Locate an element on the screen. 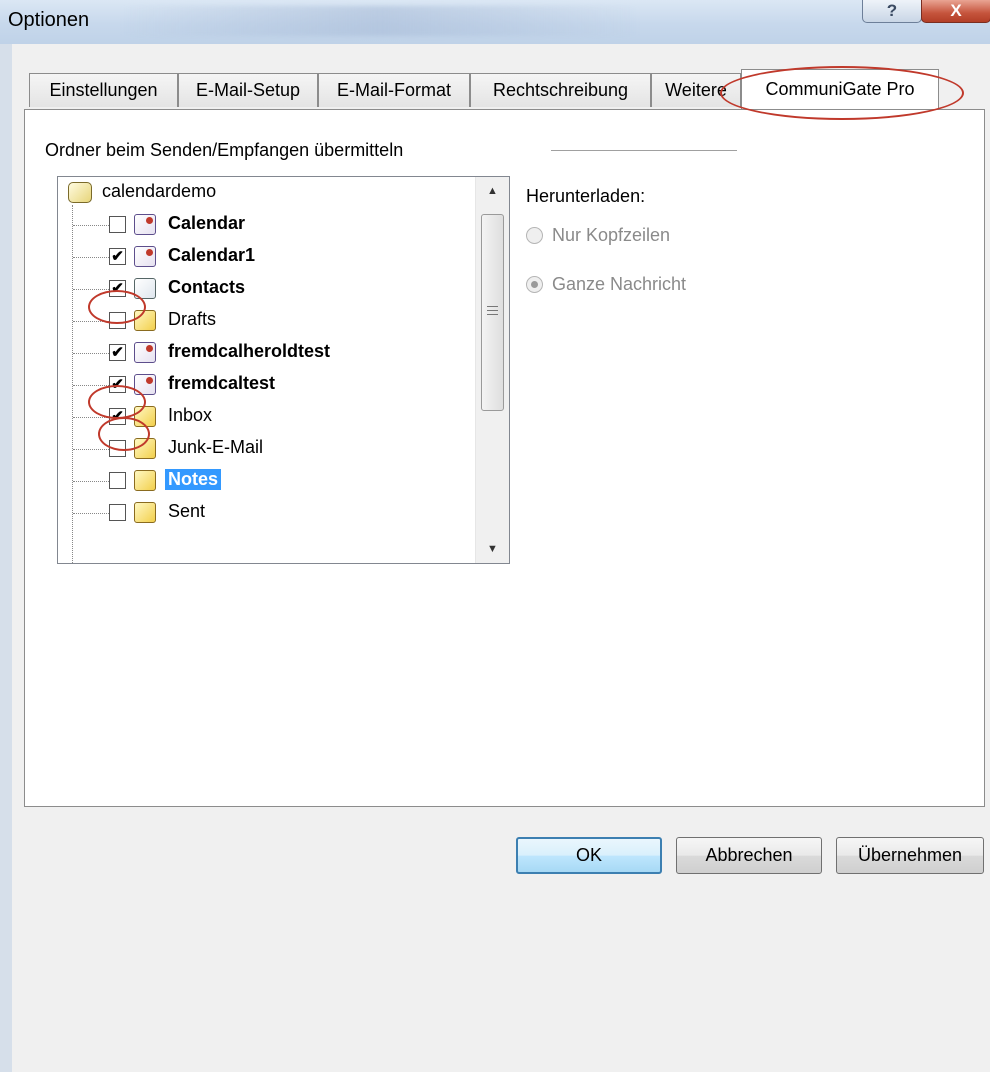 This screenshot has height=1072, width=990. tree-item-label: Contacts is located at coordinates (207, 287).